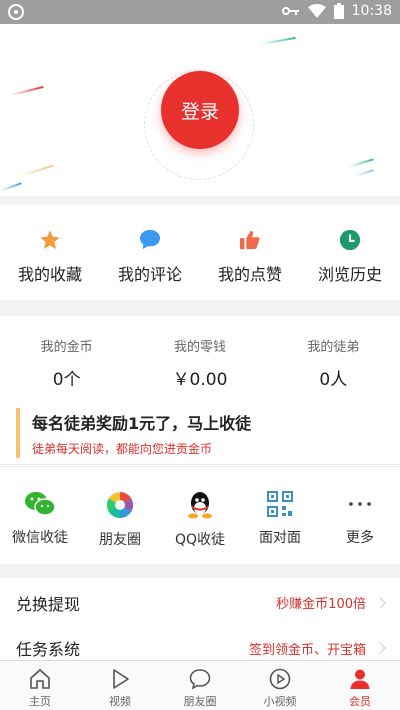 This screenshot has width=400, height=710. I want to click on exchange-hint: 秒赚金币100倍, so click(321, 604).